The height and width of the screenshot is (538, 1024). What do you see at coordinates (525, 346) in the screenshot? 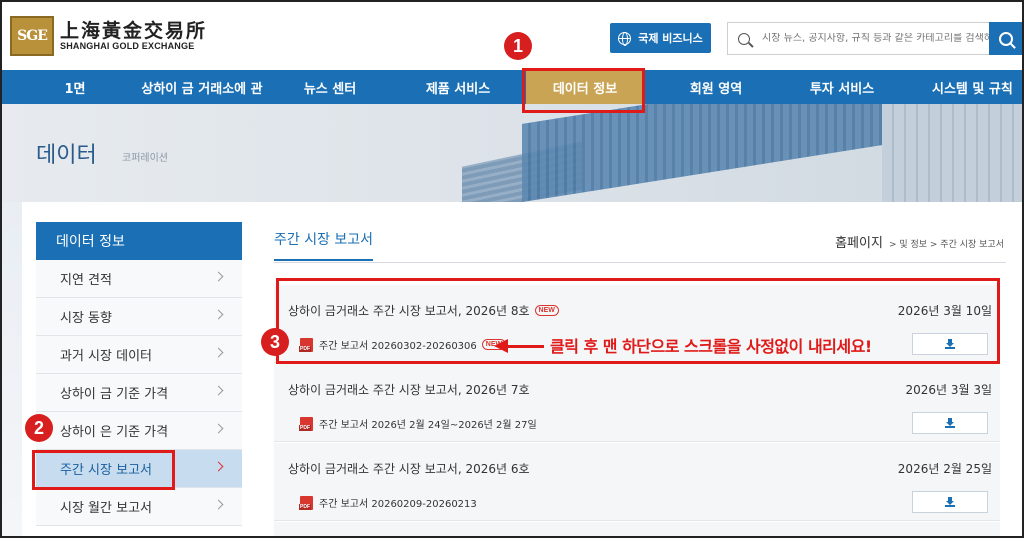
I see `annotation-arrow-line` at bounding box center [525, 346].